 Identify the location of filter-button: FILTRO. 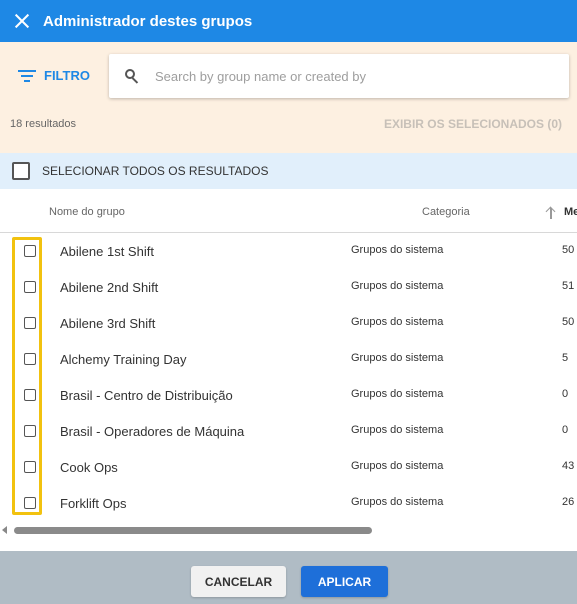
(54, 75).